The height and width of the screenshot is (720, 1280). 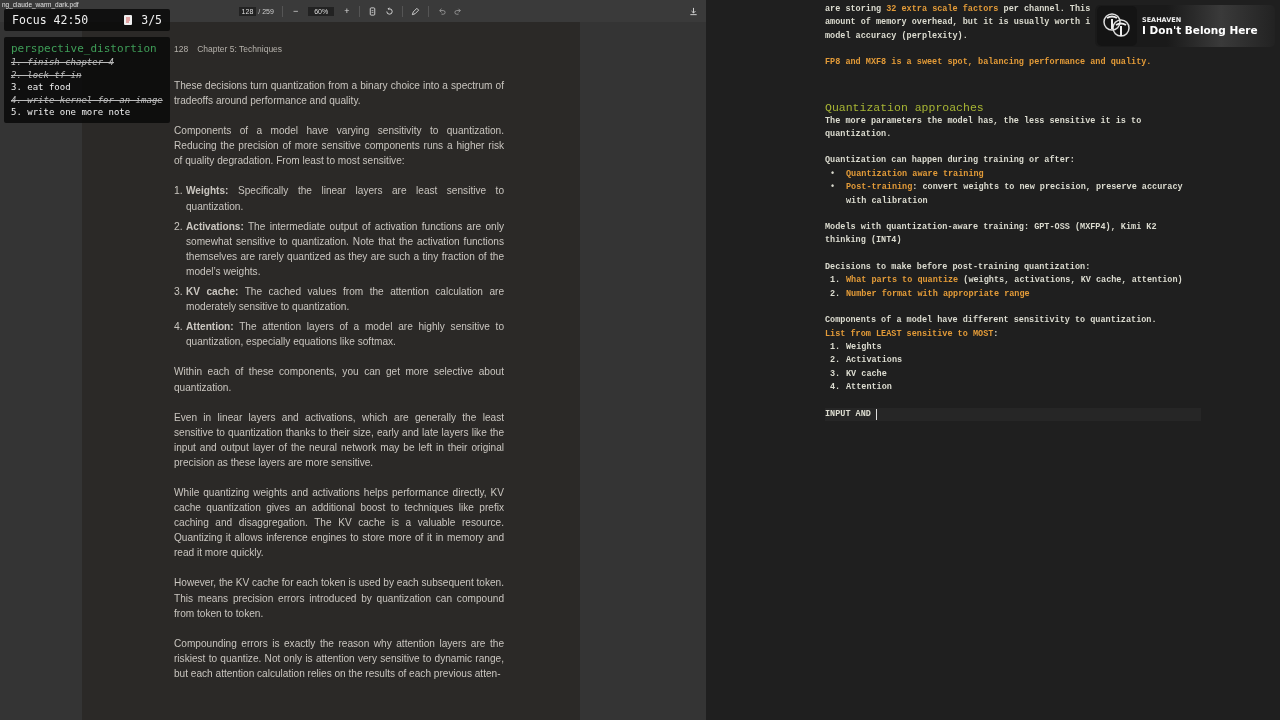 I want to click on annotate-icon, so click(x=416, y=11).